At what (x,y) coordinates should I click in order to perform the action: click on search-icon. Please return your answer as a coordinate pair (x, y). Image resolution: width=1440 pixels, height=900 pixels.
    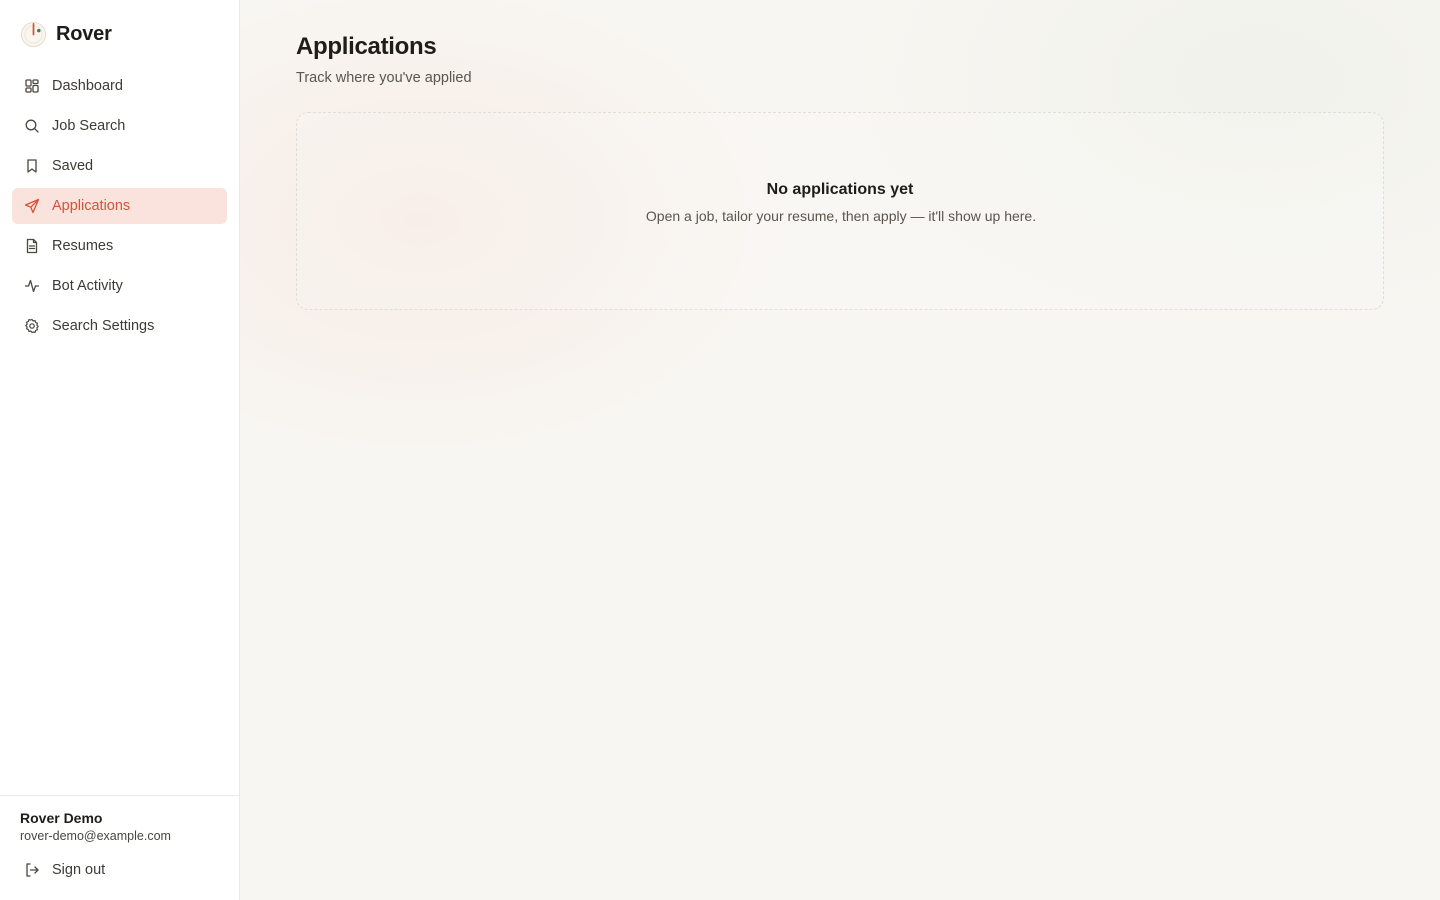
    Looking at the image, I should click on (32, 126).